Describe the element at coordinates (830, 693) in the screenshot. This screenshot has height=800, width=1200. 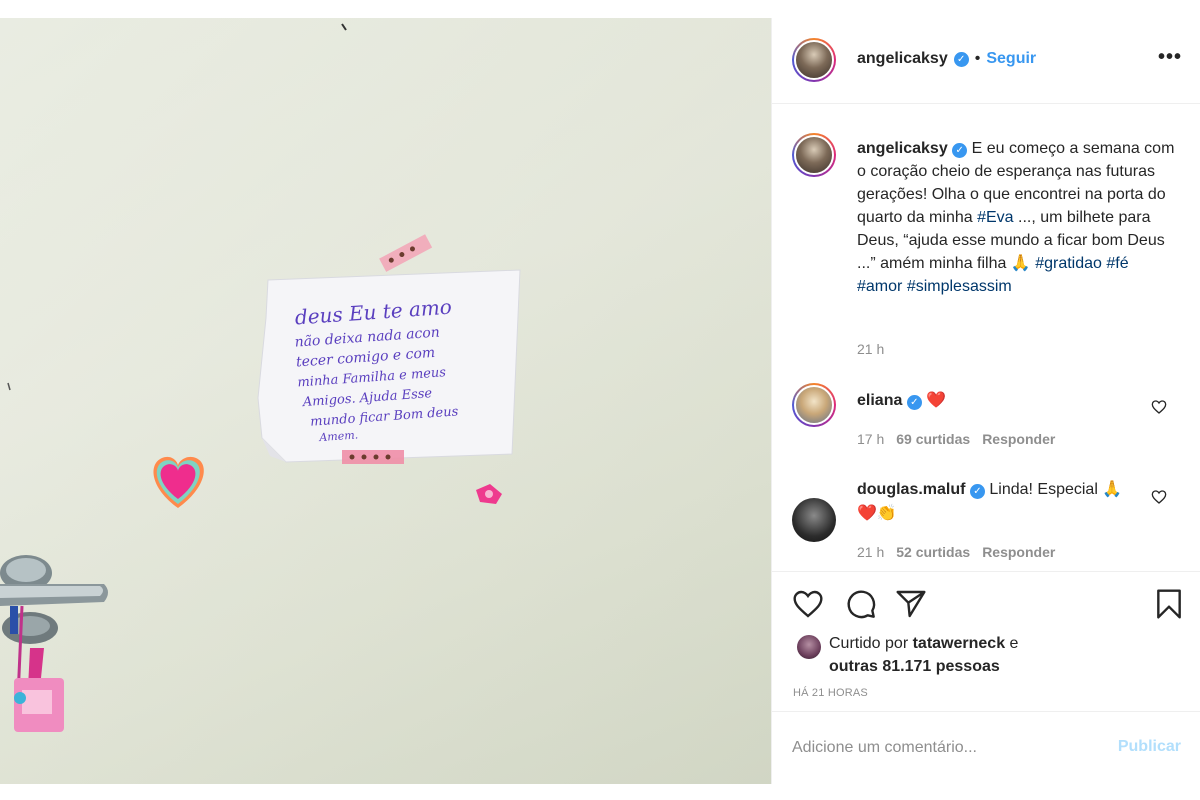
I see `posted-time: HÁ 21 HORAS` at that location.